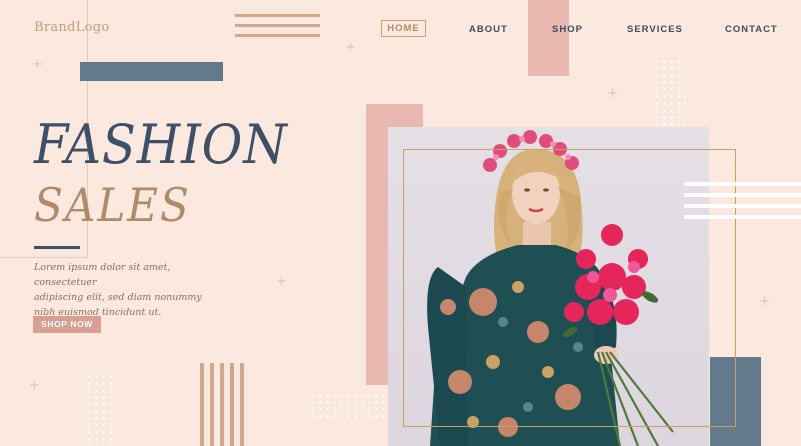  I want to click on hero-description-line: adipiscing elit, sed diam nonummy, so click(118, 297).